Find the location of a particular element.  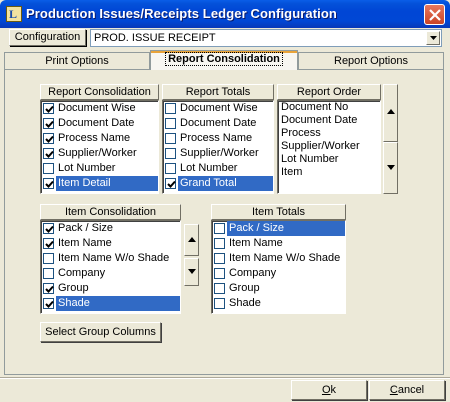

close-button is located at coordinates (434, 14).